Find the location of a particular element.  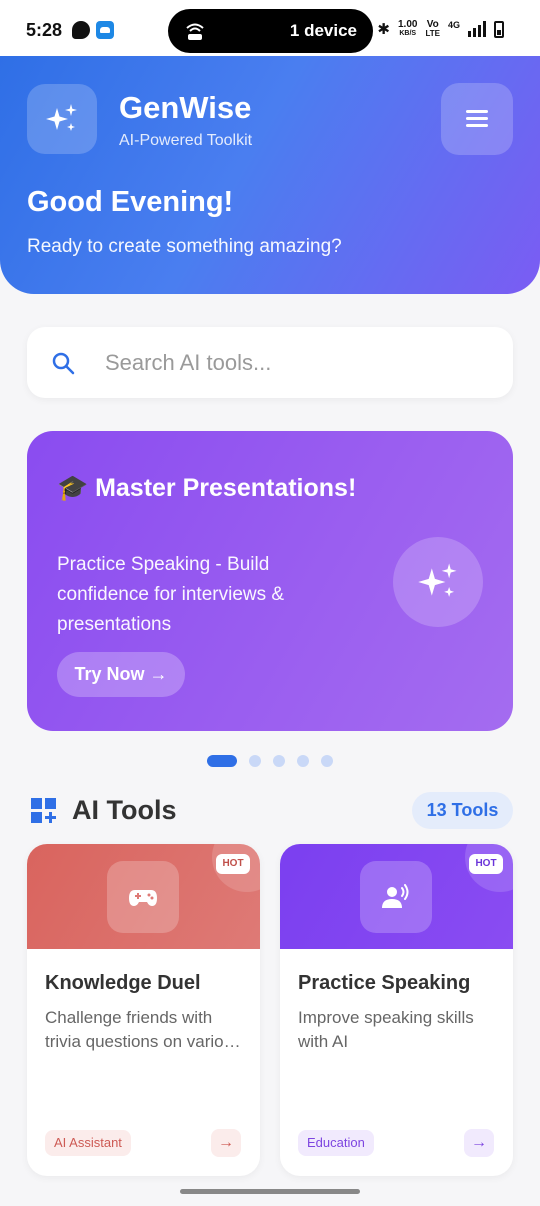

hotspot-icon is located at coordinates (195, 31).